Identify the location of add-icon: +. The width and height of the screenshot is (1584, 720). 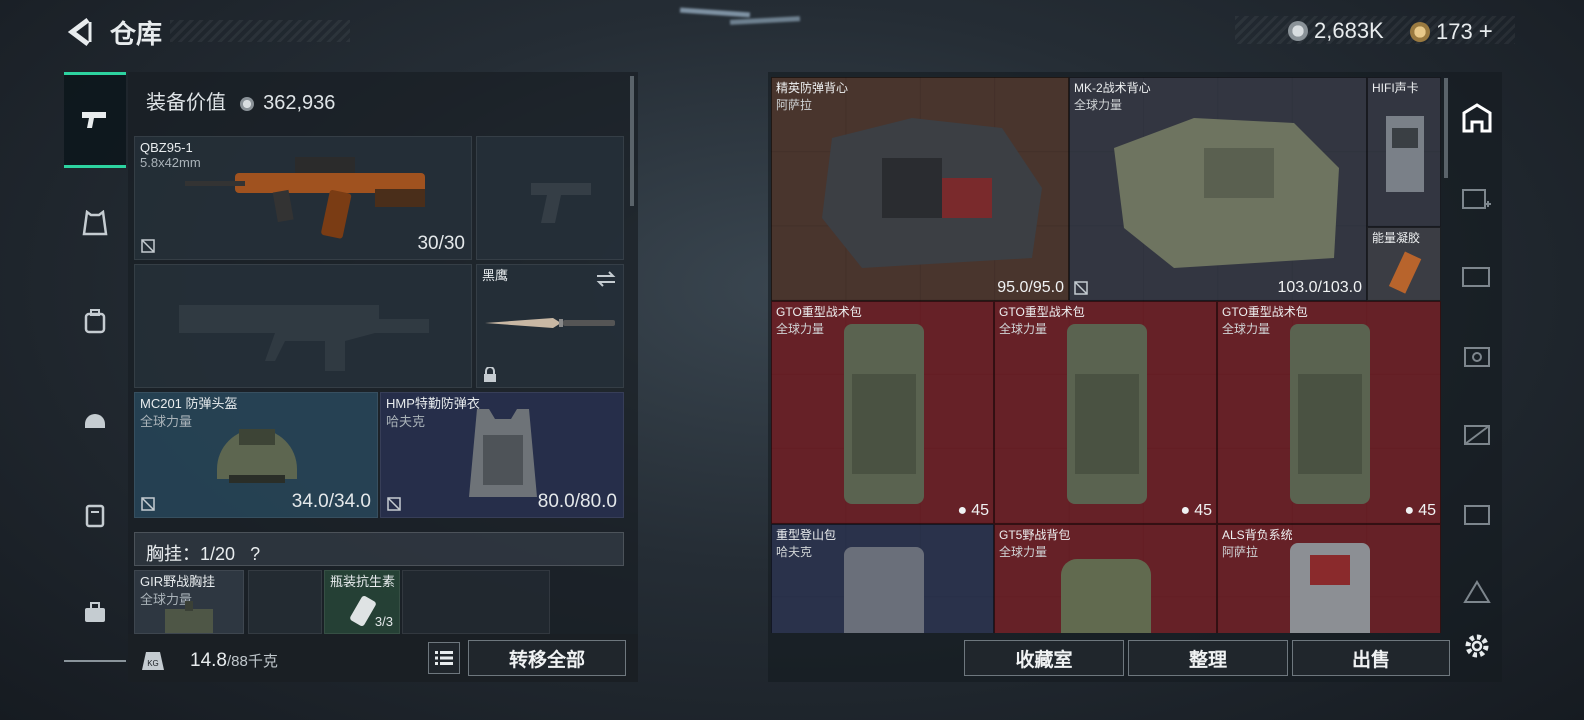
(1486, 32).